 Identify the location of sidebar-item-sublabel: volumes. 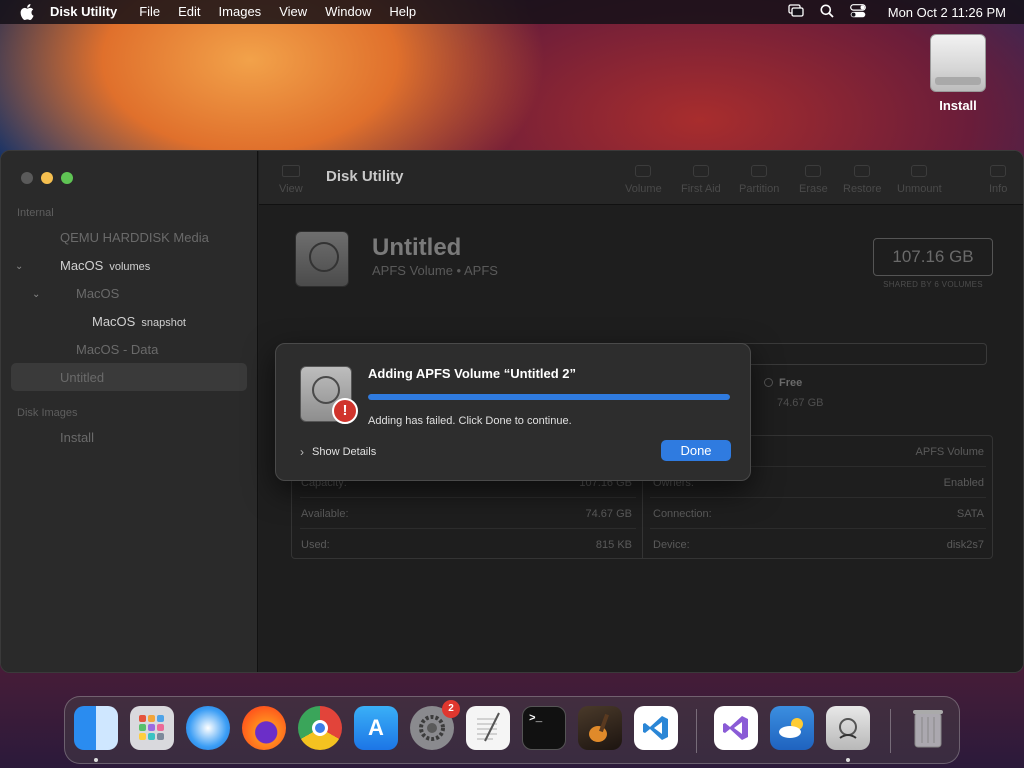
(130, 267).